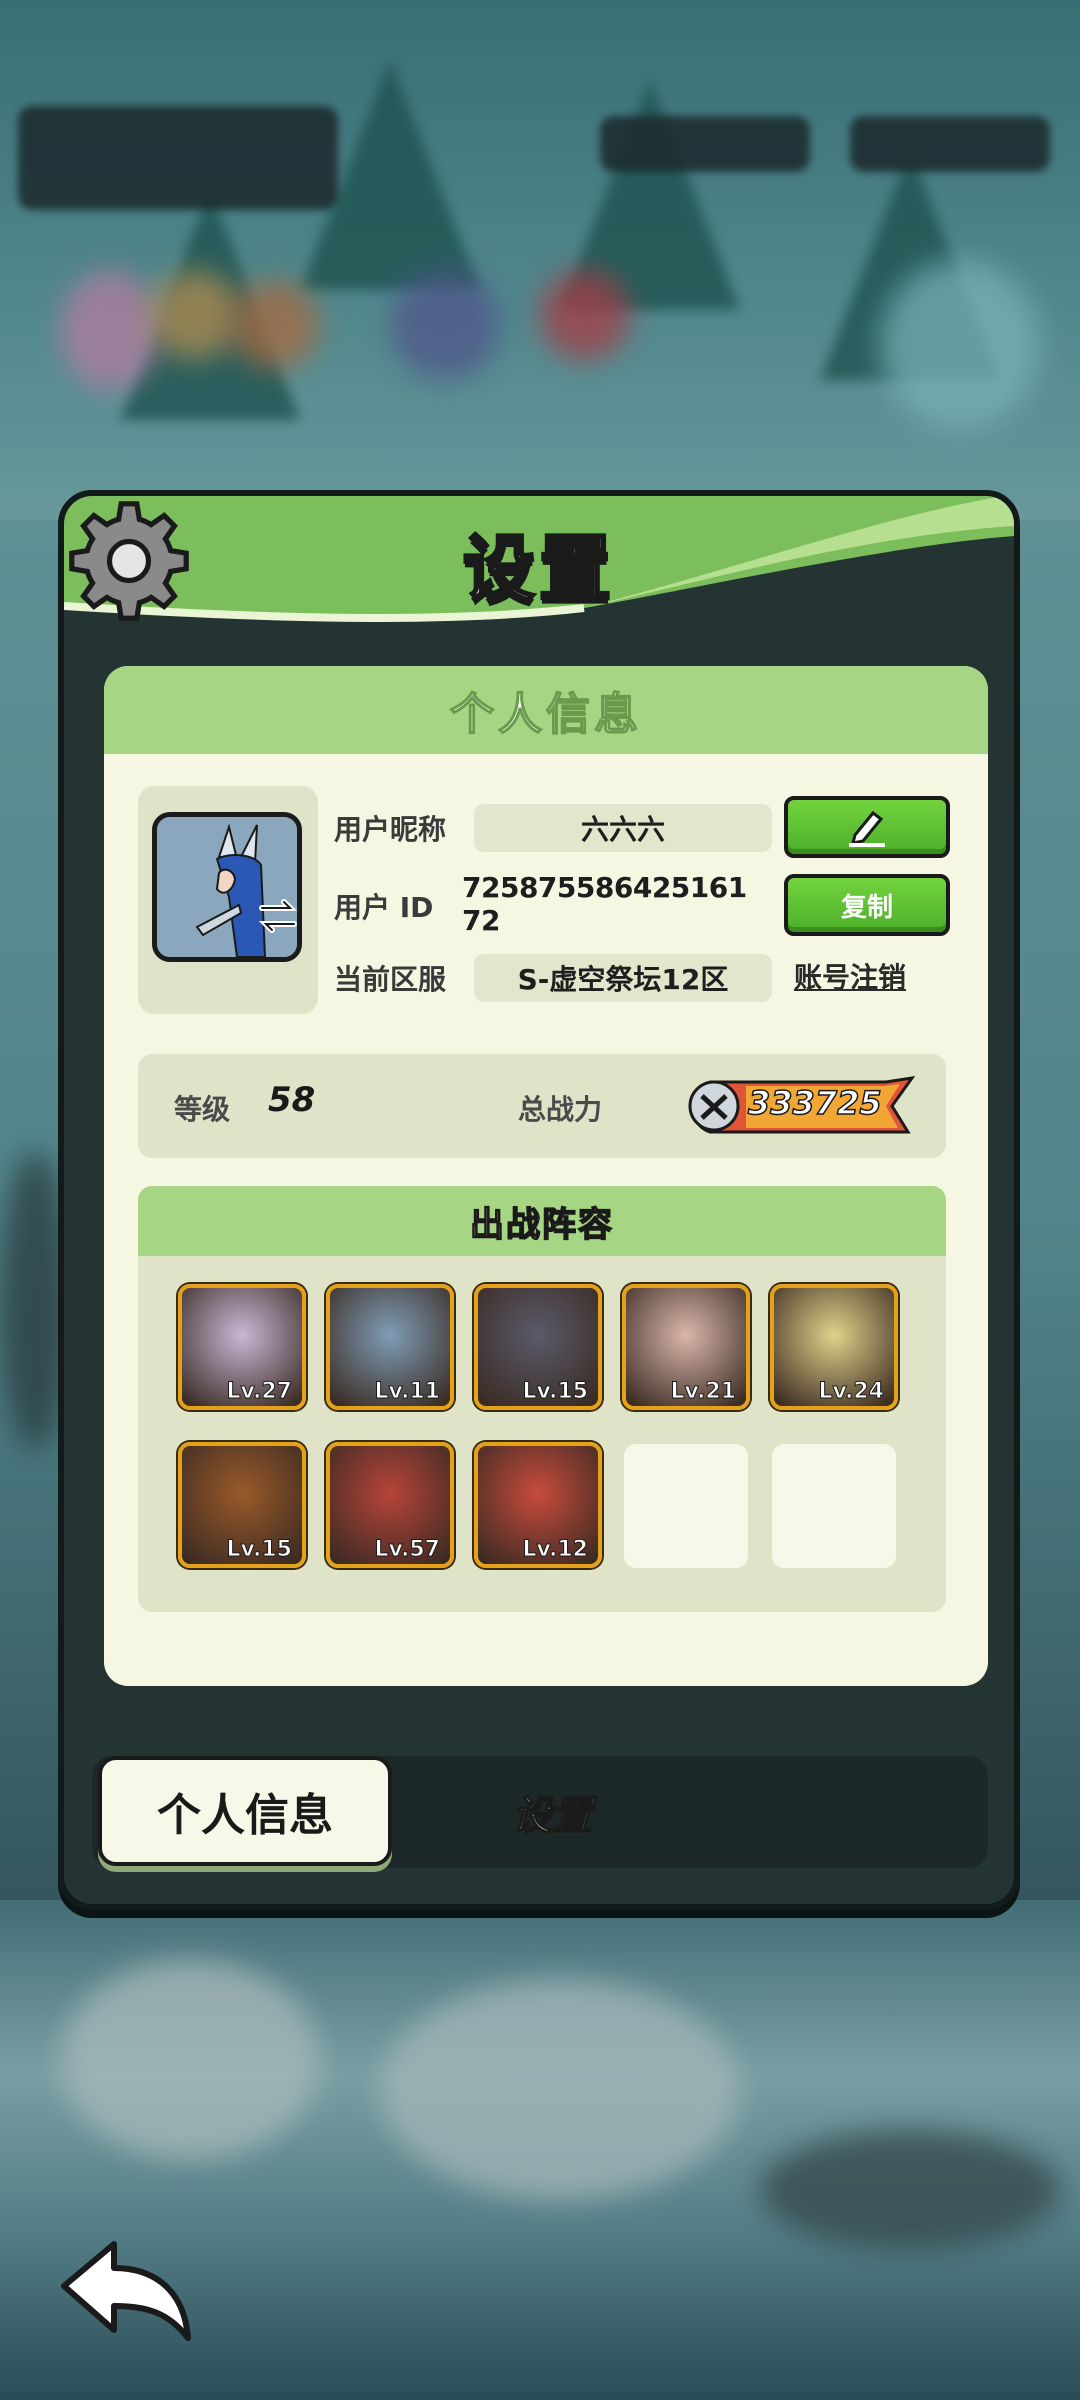 This screenshot has height=2400, width=1080. What do you see at coordinates (126, 2291) in the screenshot?
I see `back-arrow-icon` at bounding box center [126, 2291].